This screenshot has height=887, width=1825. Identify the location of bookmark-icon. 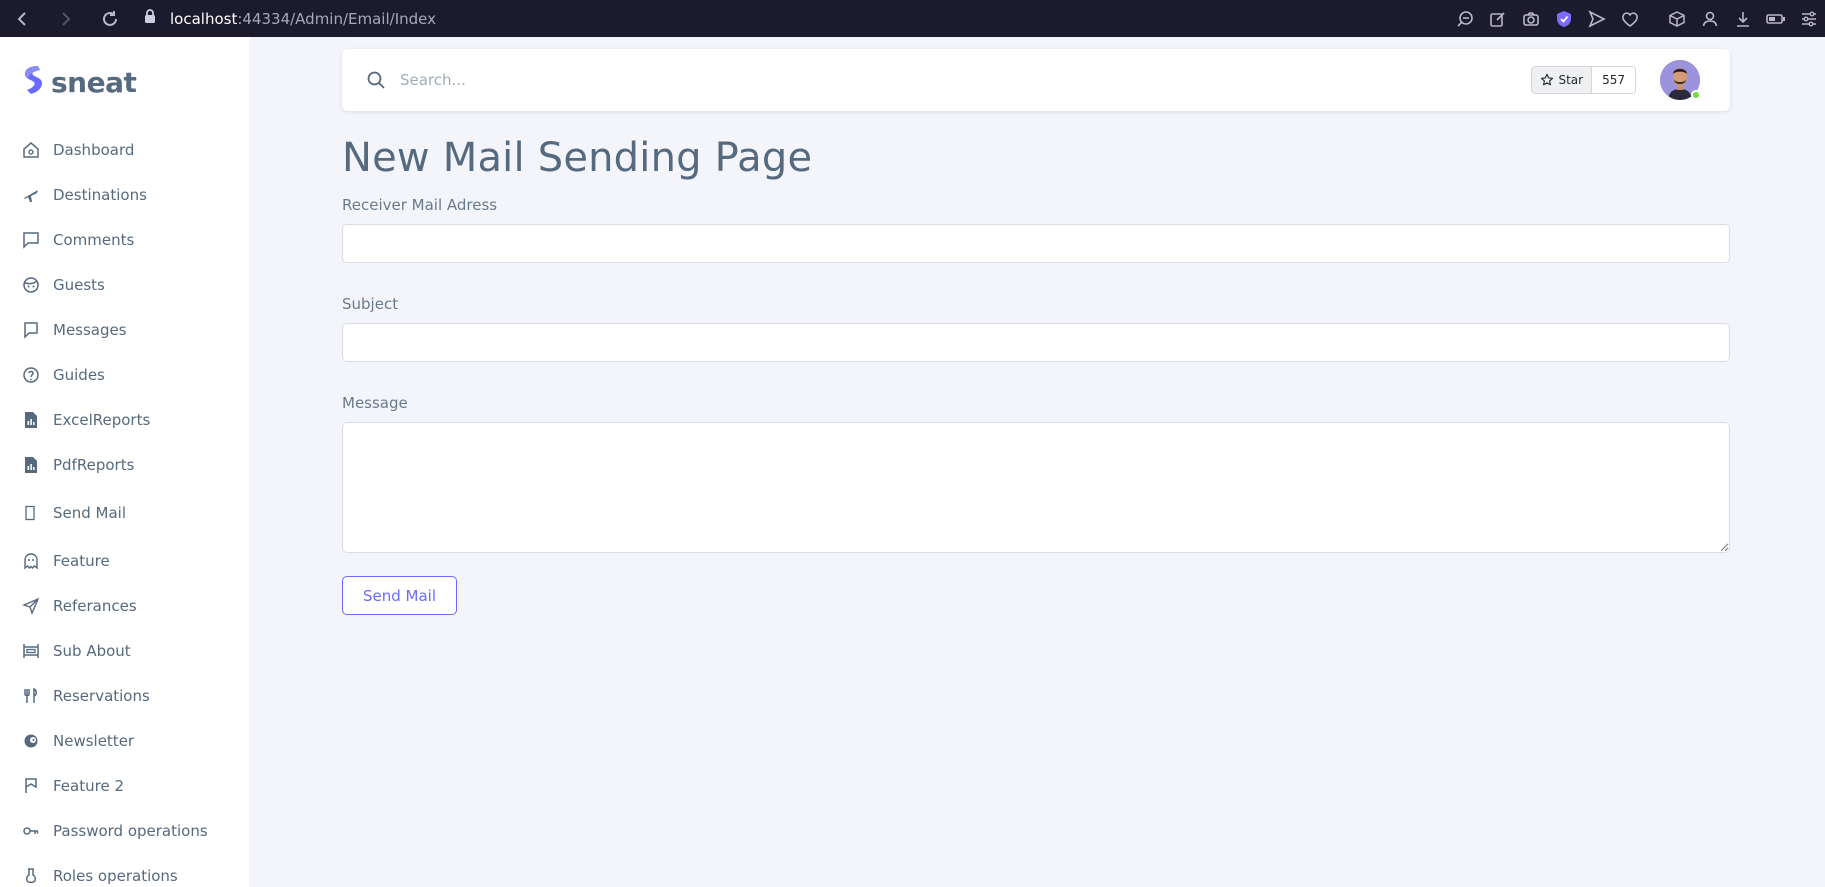
(31, 786).